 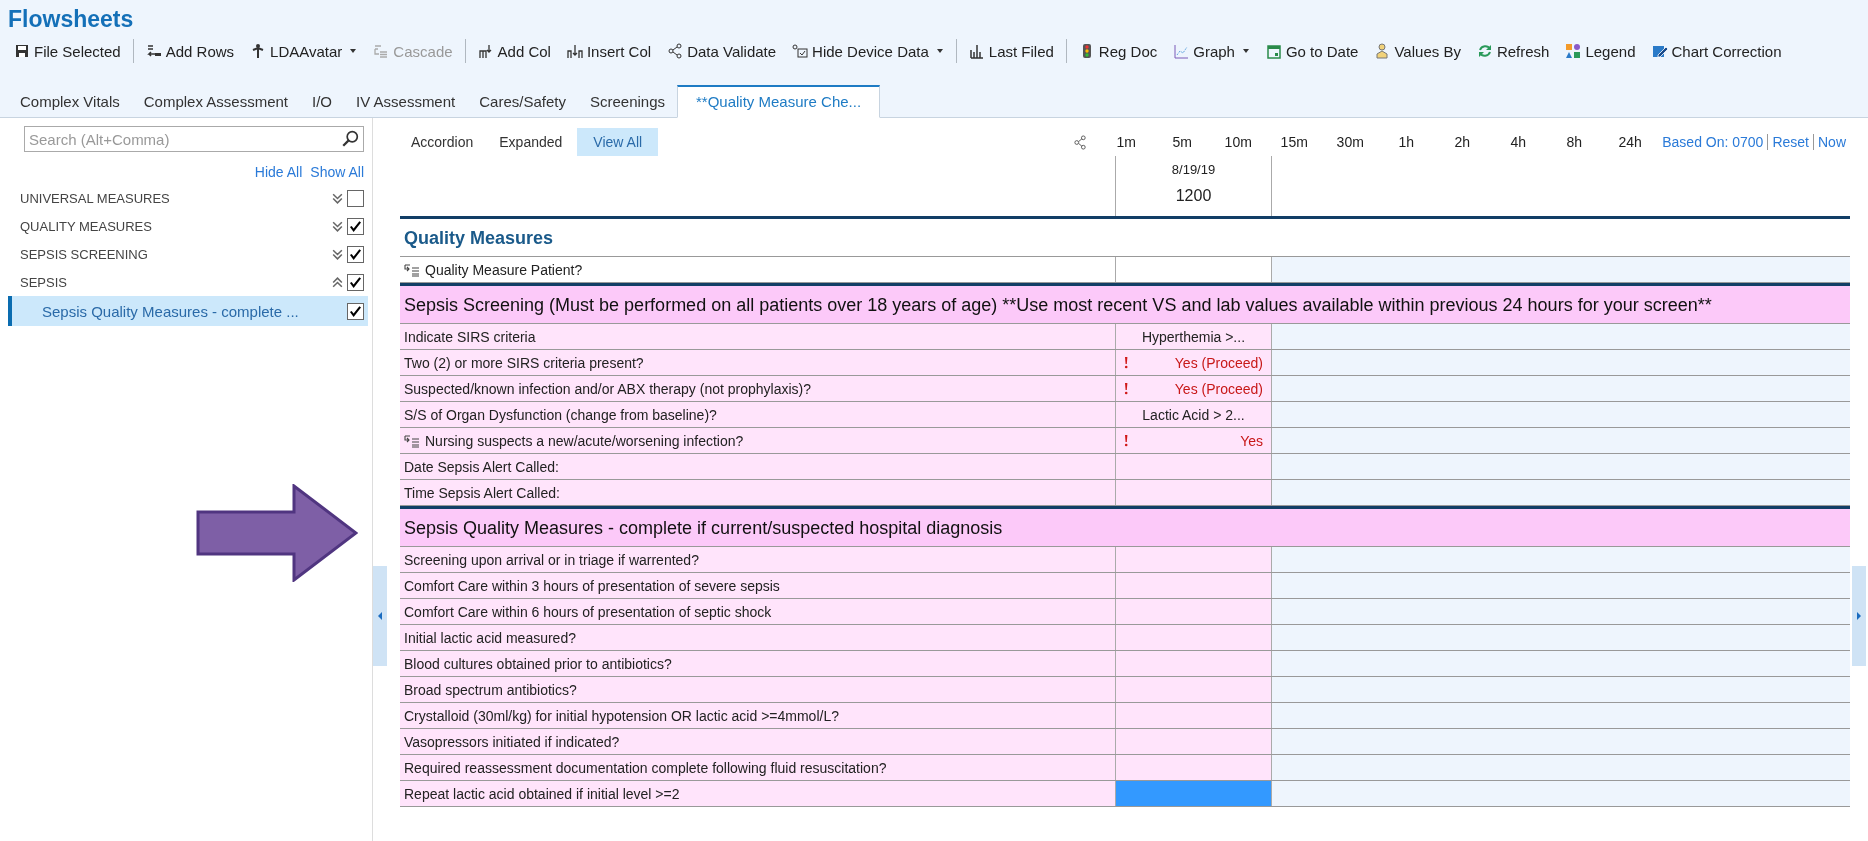 What do you see at coordinates (1238, 142) in the screenshot?
I see `interval-button: 10m` at bounding box center [1238, 142].